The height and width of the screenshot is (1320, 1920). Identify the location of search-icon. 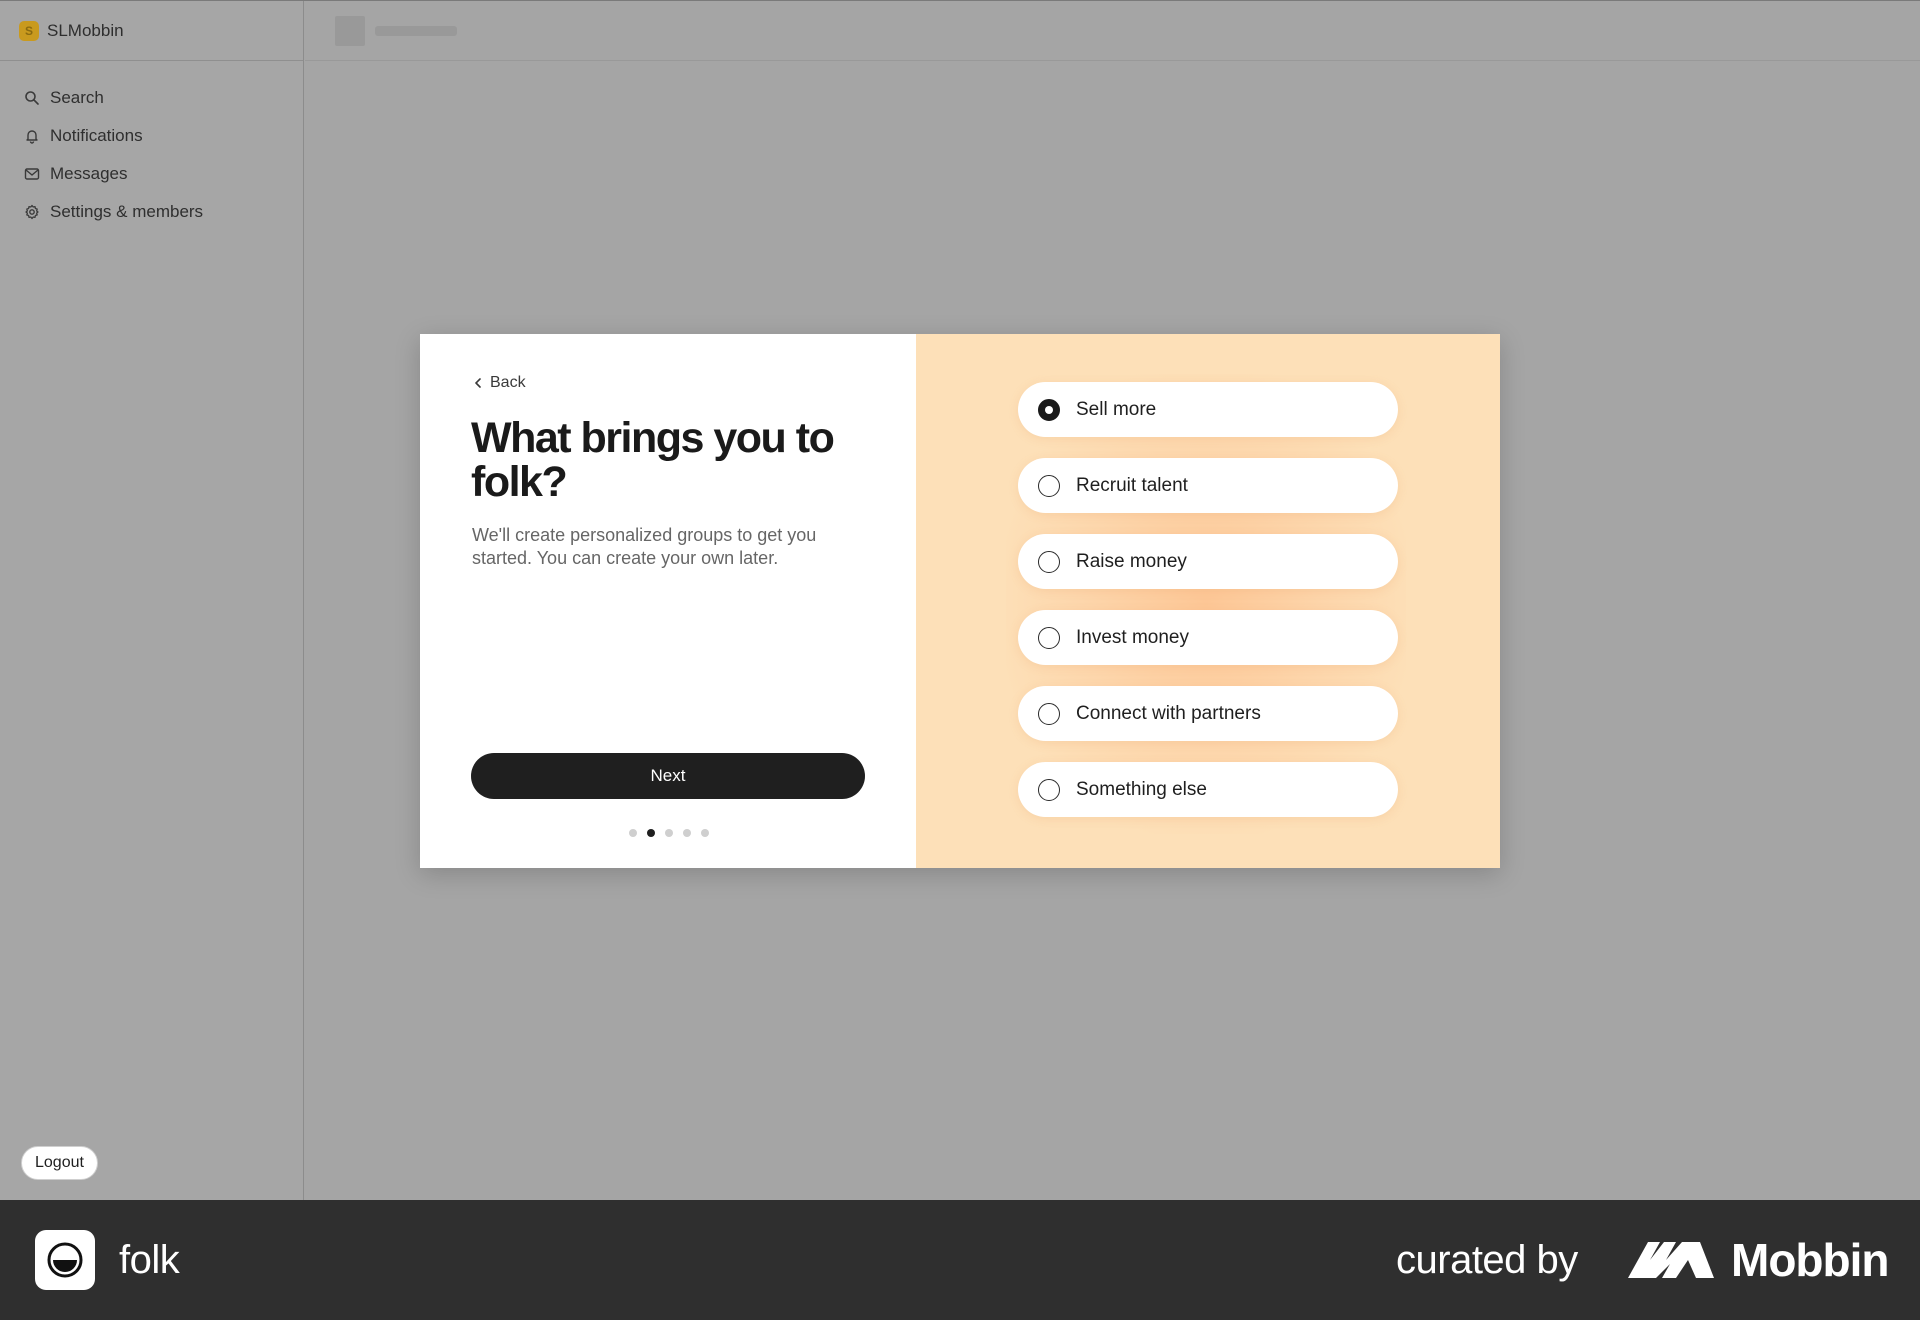
(32, 98).